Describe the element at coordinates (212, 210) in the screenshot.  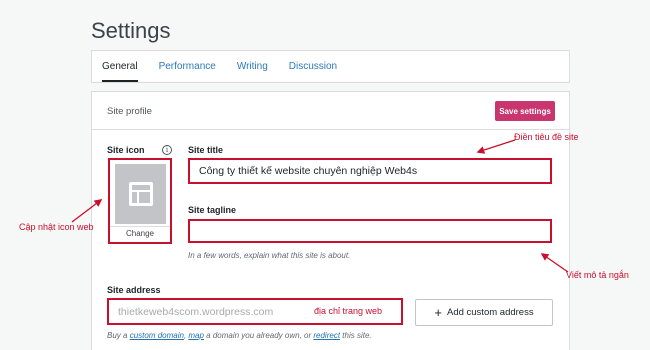
I see `site-tagline-label: Site tagline` at that location.